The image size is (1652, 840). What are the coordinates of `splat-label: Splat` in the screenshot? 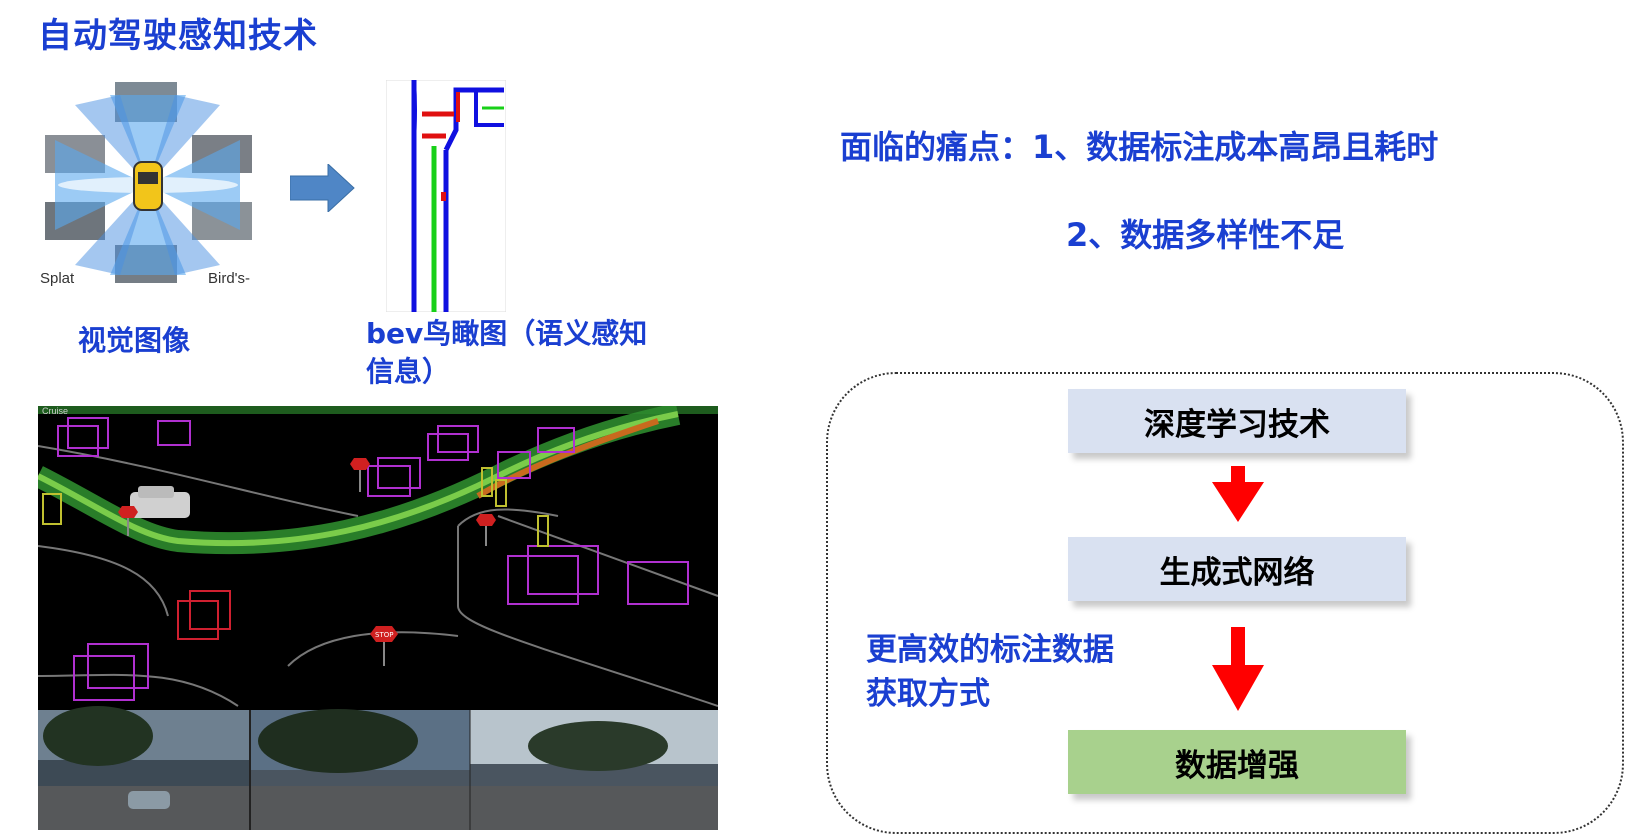 It's located at (57, 278).